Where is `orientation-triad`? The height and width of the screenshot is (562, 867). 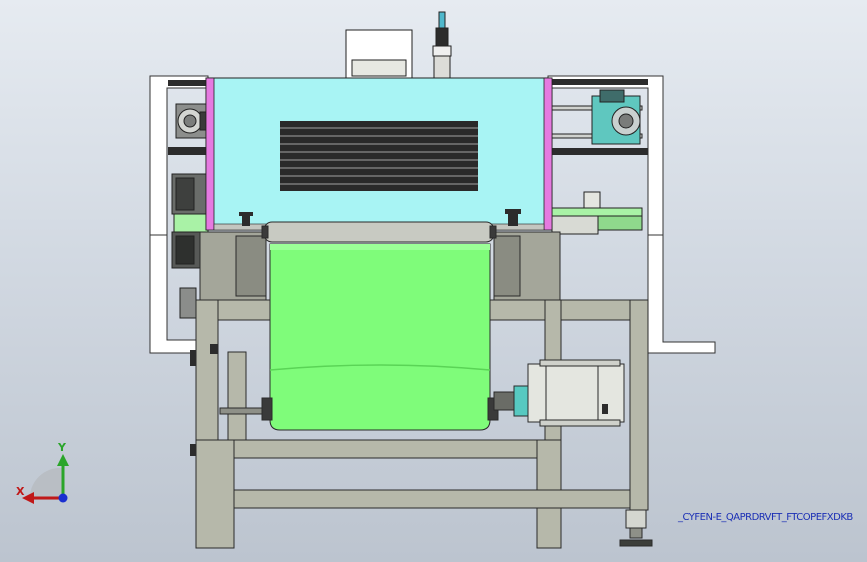
orientation-triad is located at coordinates (45, 479).